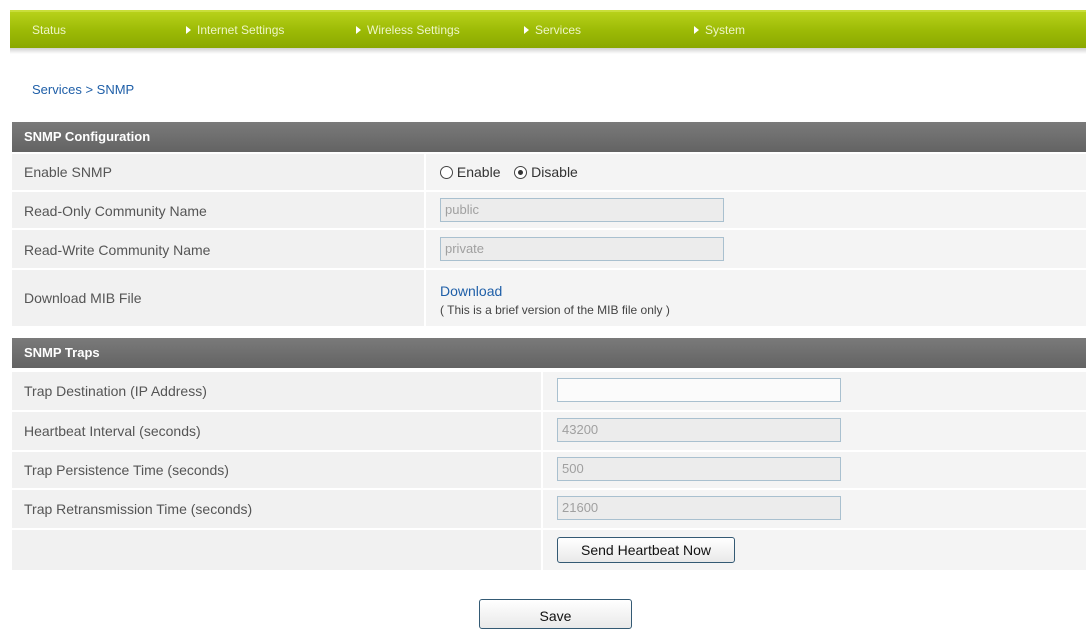 The height and width of the screenshot is (632, 1086). Describe the element at coordinates (549, 353) in the screenshot. I see `snmp-traps-header: SNMP Traps` at that location.